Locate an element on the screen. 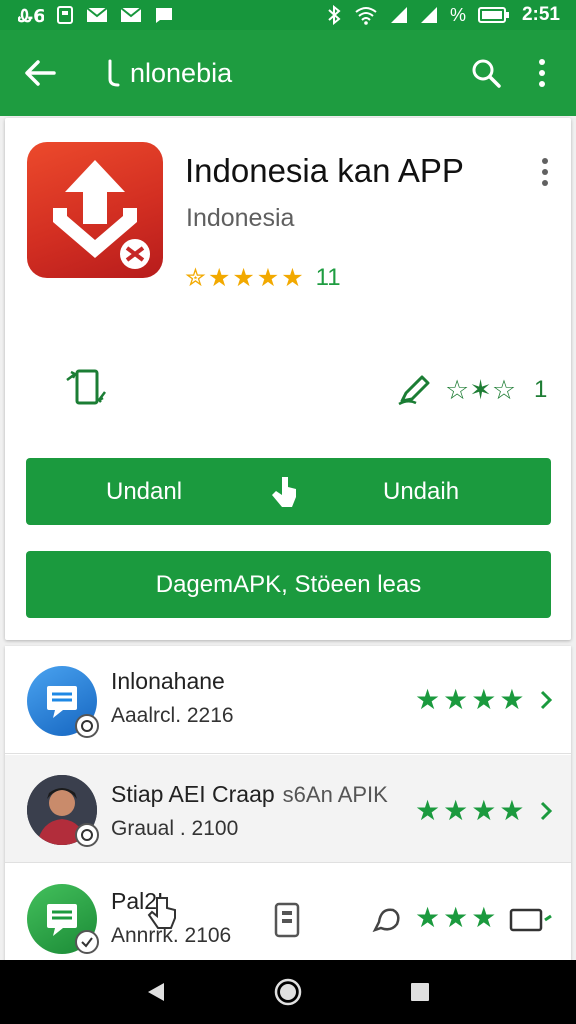 The width and height of the screenshot is (576, 1024). status-bar: Ꮂ6 % 2:51 is located at coordinates (288, 15).